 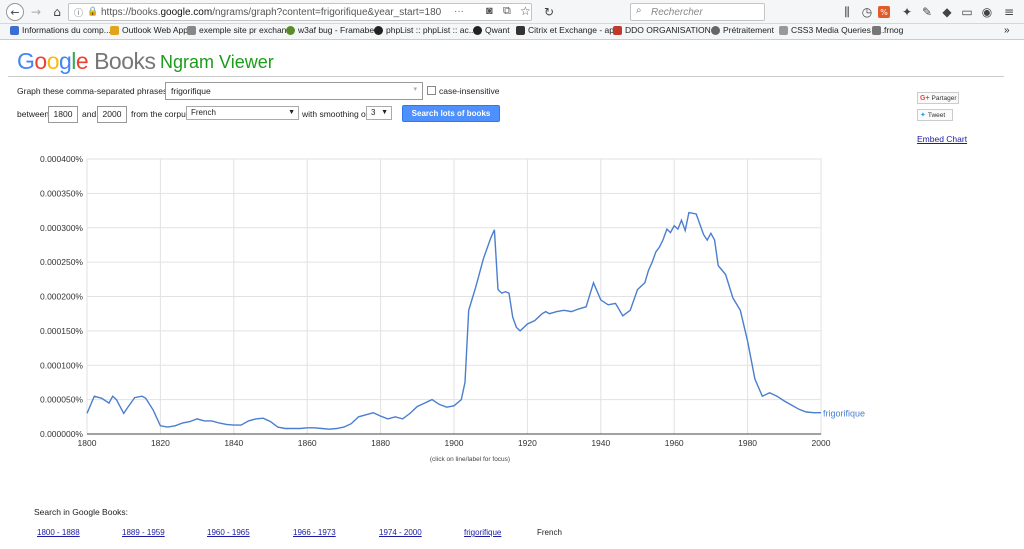 What do you see at coordinates (1009, 12) in the screenshot?
I see `menu-icon: ≡` at bounding box center [1009, 12].